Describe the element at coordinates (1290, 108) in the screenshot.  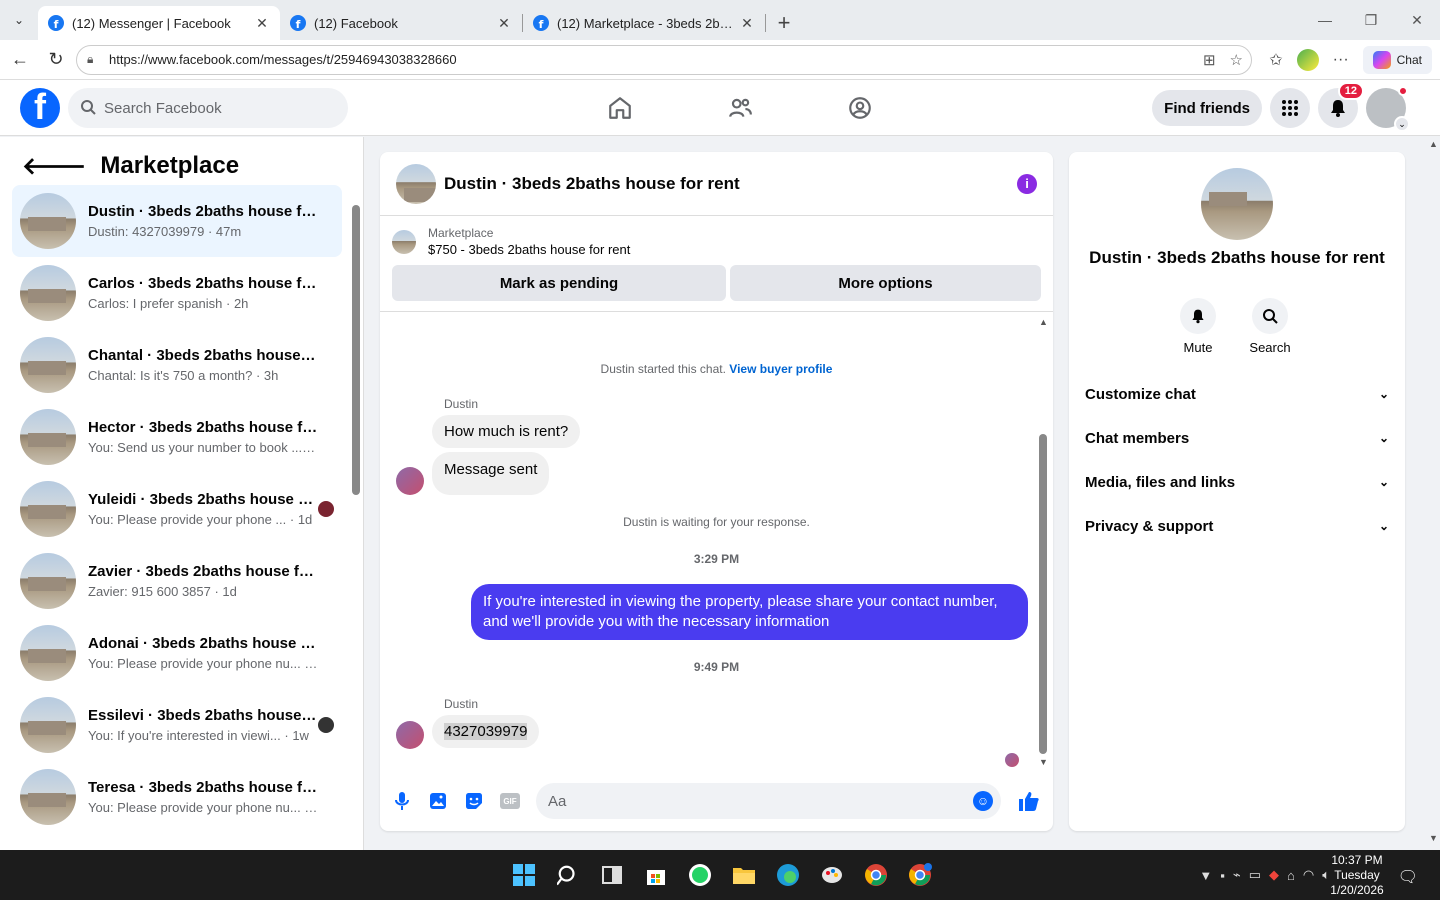
I see `menu-grid-icon` at that location.